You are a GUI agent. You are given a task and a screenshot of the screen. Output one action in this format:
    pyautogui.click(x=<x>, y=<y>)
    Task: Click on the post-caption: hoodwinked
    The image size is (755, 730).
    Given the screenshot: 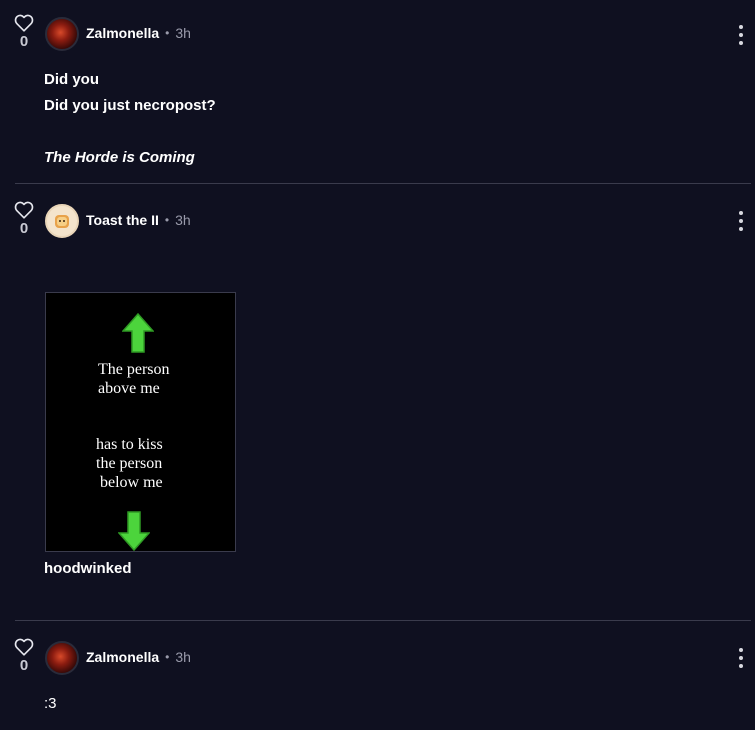 What is the action you would take?
    pyautogui.click(x=88, y=568)
    